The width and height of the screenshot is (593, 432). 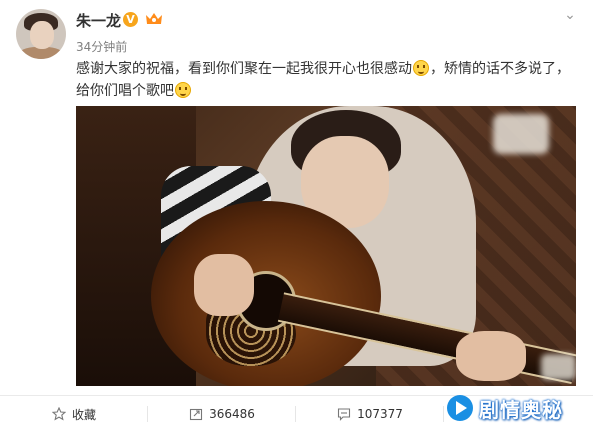 What do you see at coordinates (183, 90) in the screenshot?
I see `laugh-emoji-icon` at bounding box center [183, 90].